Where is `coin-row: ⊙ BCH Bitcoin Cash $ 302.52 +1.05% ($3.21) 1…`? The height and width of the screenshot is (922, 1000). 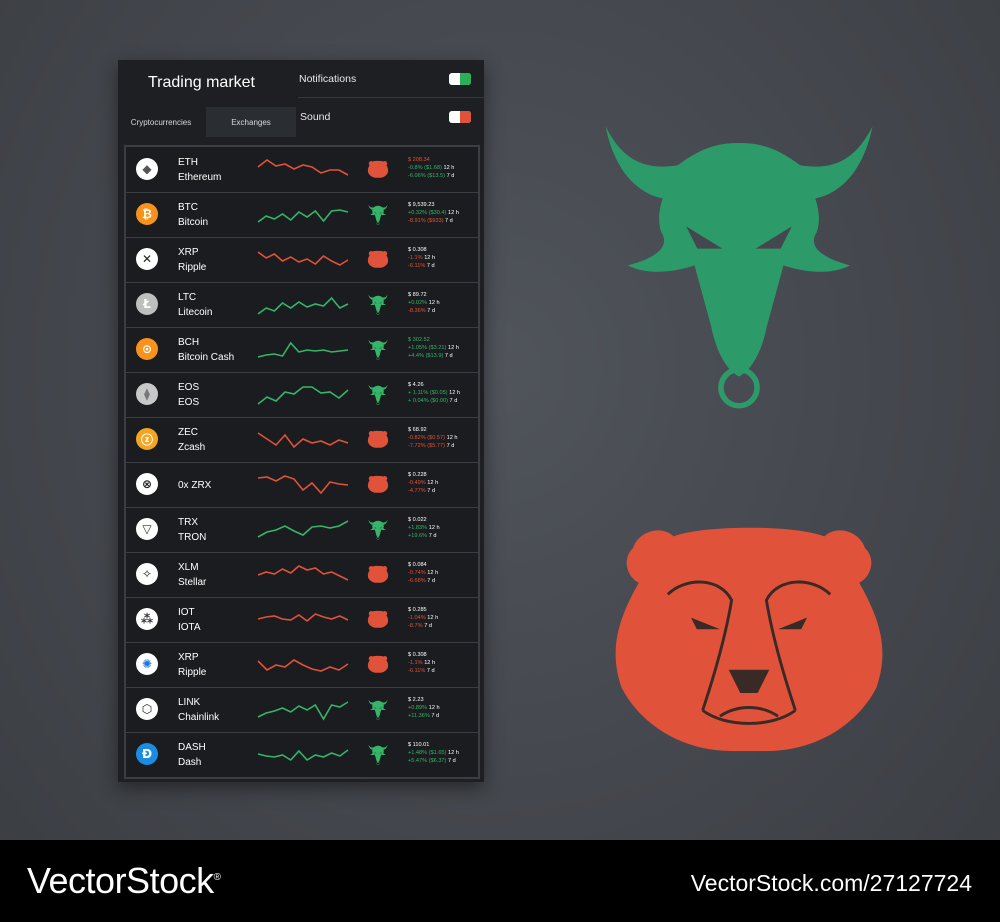 coin-row: ⊙ BCH Bitcoin Cash $ 302.52 +1.05% ($3.21) 1… is located at coordinates (302, 350).